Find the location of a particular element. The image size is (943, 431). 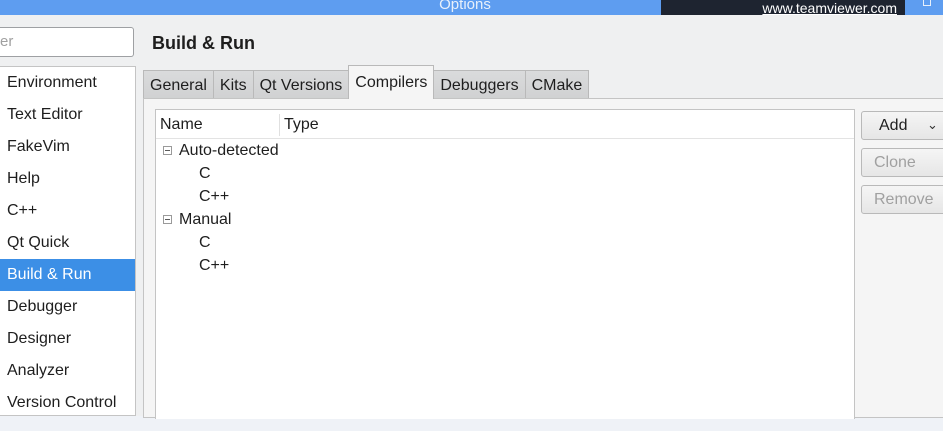

sidebar-item-qt-quick: Qt Quick is located at coordinates (67, 243).